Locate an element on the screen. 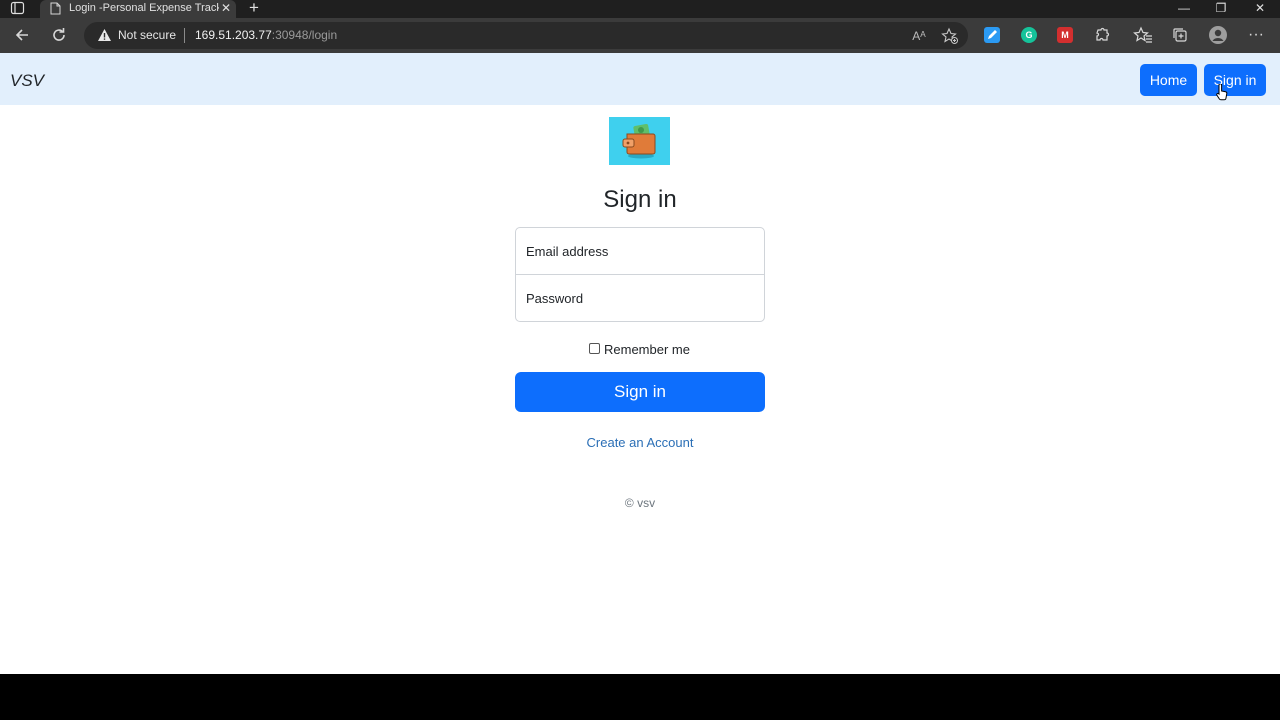  page-icon is located at coordinates (55, 8).